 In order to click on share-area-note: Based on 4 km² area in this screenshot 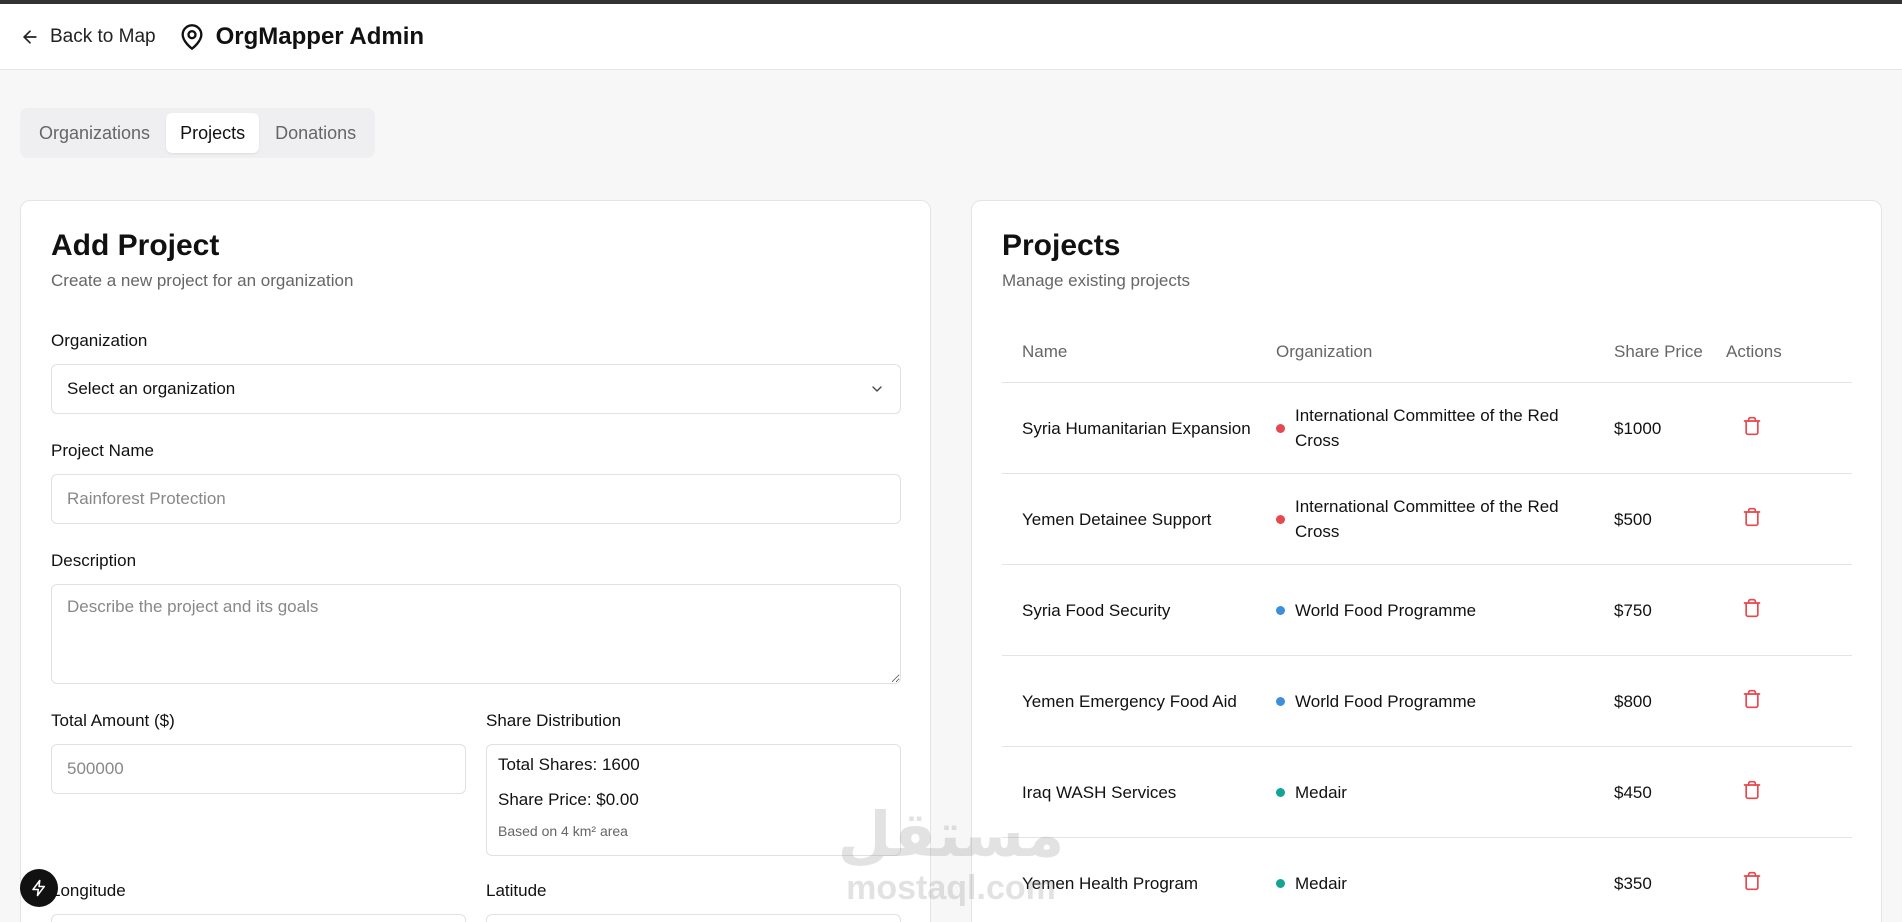, I will do `click(563, 831)`.